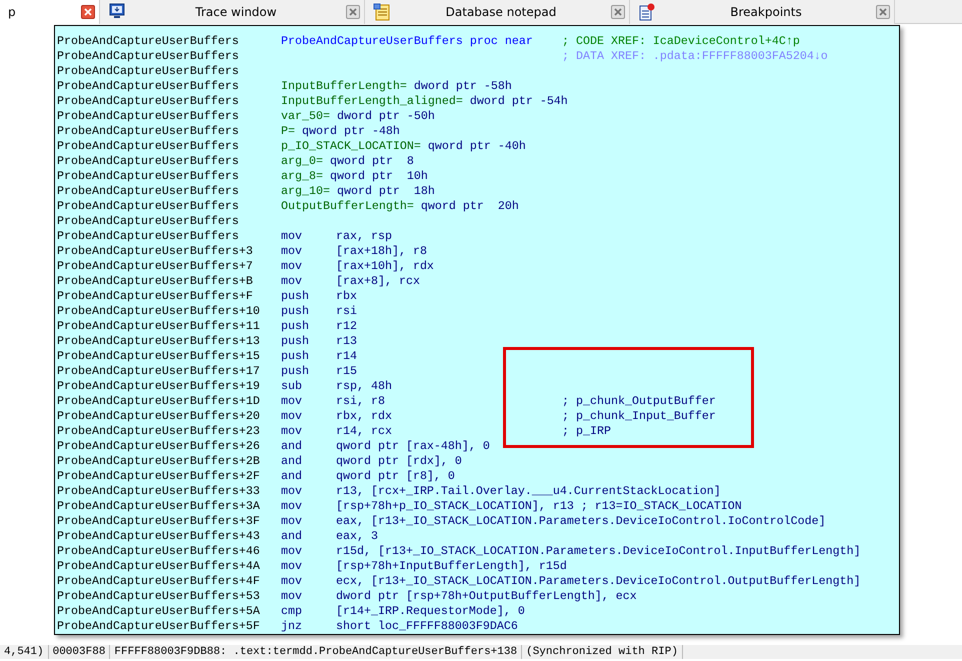  I want to click on address-label: ProbeAndCaptureUserBuffers+46, so click(159, 551).